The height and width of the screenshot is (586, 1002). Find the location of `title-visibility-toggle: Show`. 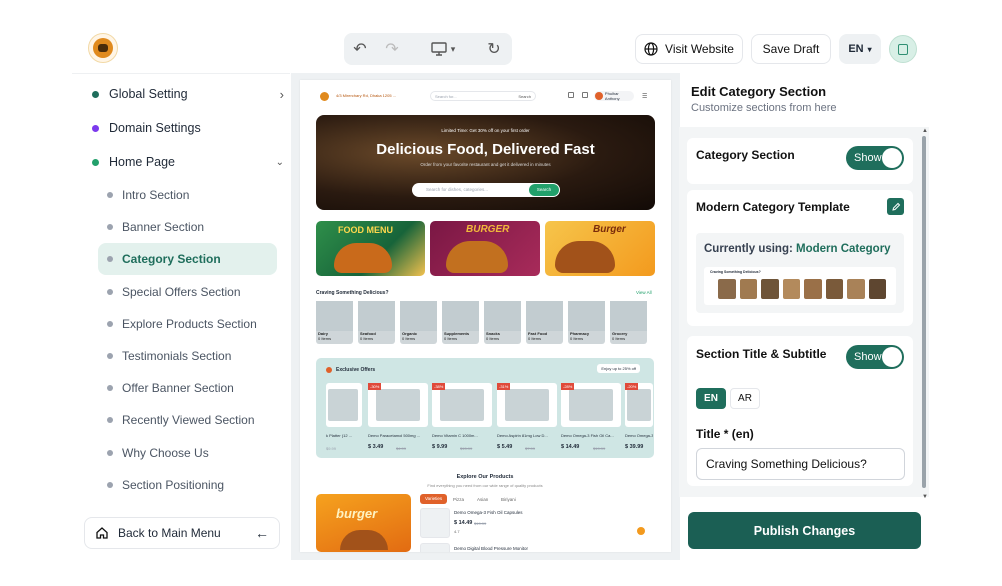

title-visibility-toggle: Show is located at coordinates (875, 357).